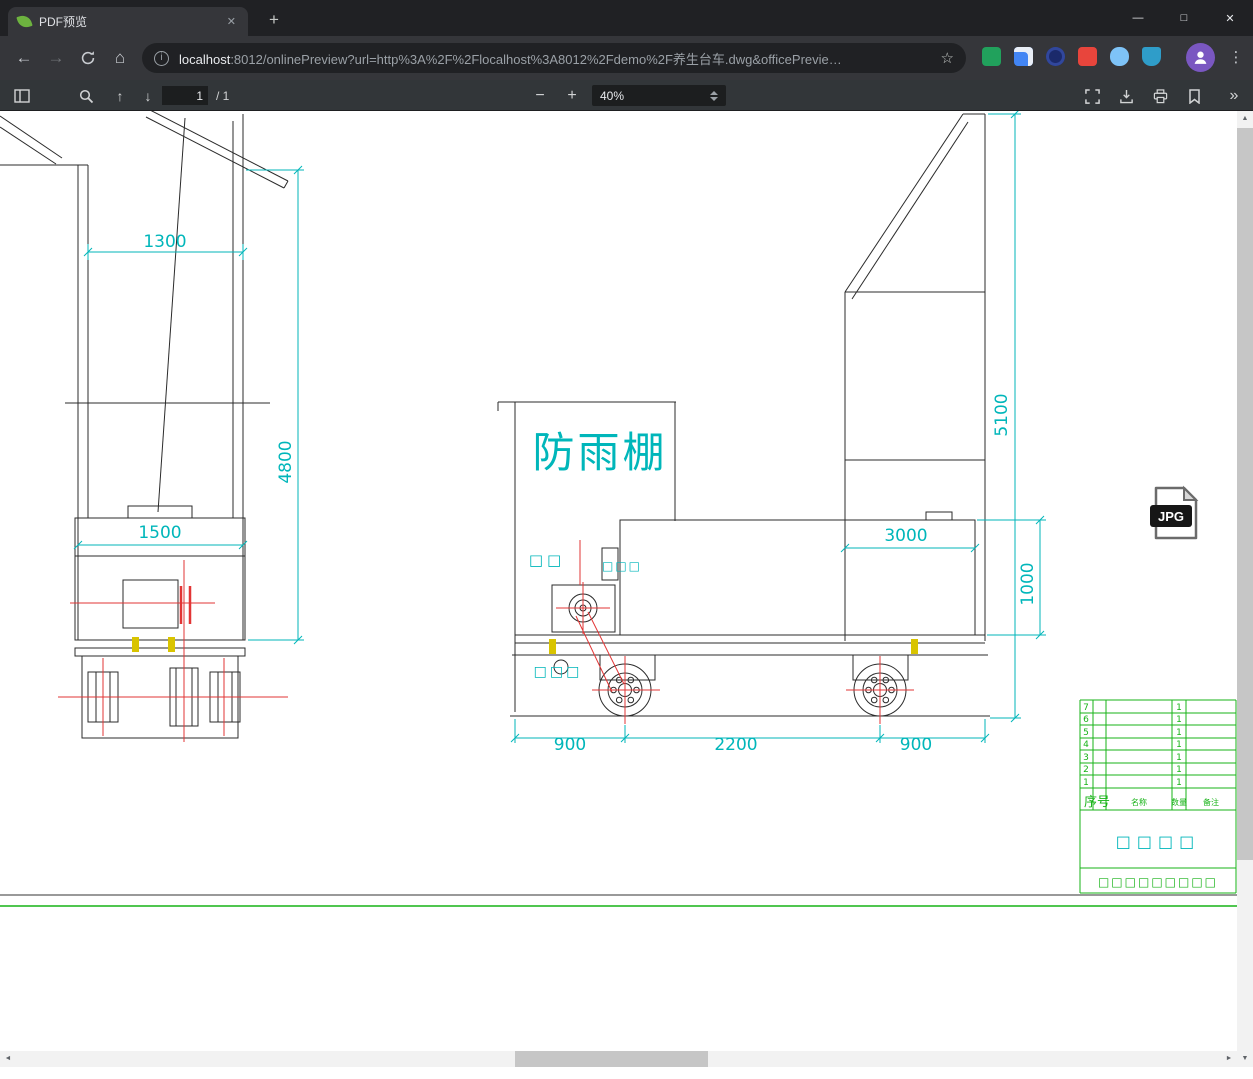  What do you see at coordinates (1158, 882) in the screenshot?
I see `title-block-footer-tofu: □□□□□□□□□` at bounding box center [1158, 882].